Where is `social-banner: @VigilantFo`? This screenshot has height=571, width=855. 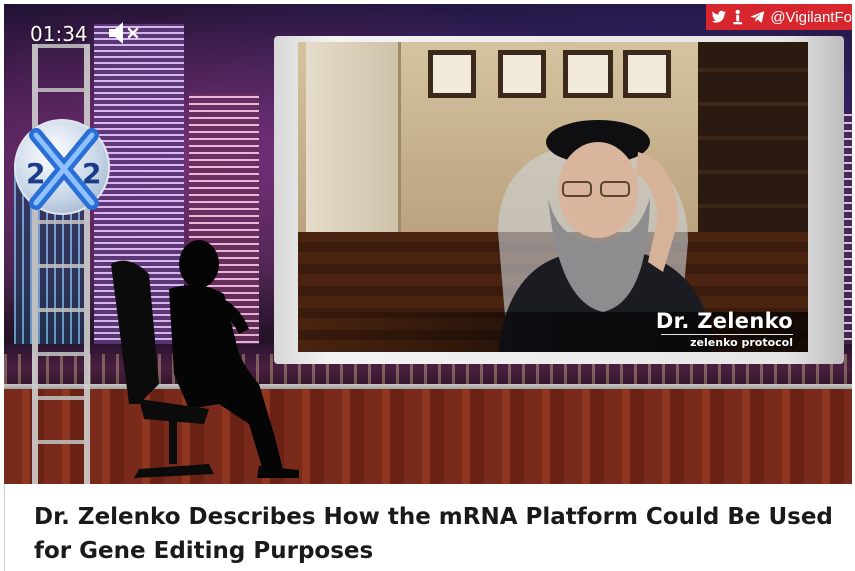
social-banner: @VigilantFo is located at coordinates (779, 17).